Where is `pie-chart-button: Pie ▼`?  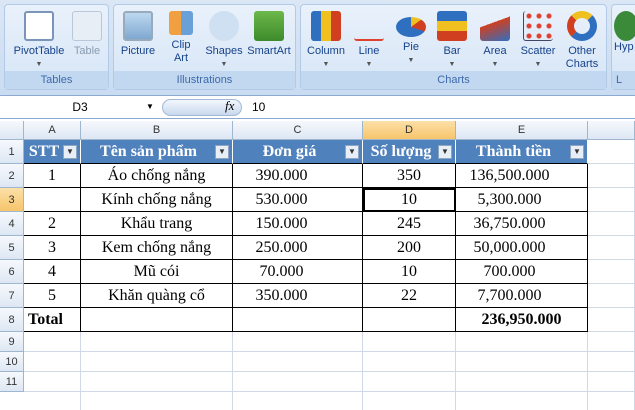 pie-chart-button: Pie ▼ is located at coordinates (411, 39).